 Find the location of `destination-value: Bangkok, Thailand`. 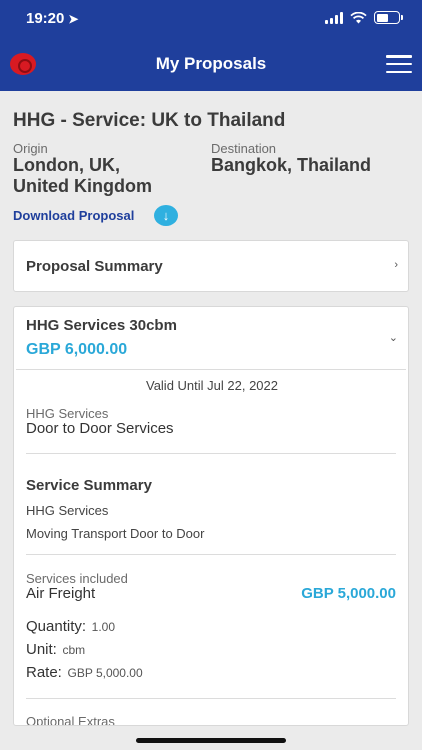

destination-value: Bangkok, Thailand is located at coordinates (291, 165).